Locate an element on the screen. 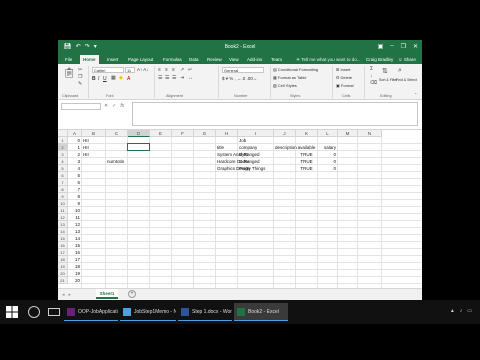 The width and height of the screenshot is (480, 360). row-header-5: 5 is located at coordinates (63, 168).